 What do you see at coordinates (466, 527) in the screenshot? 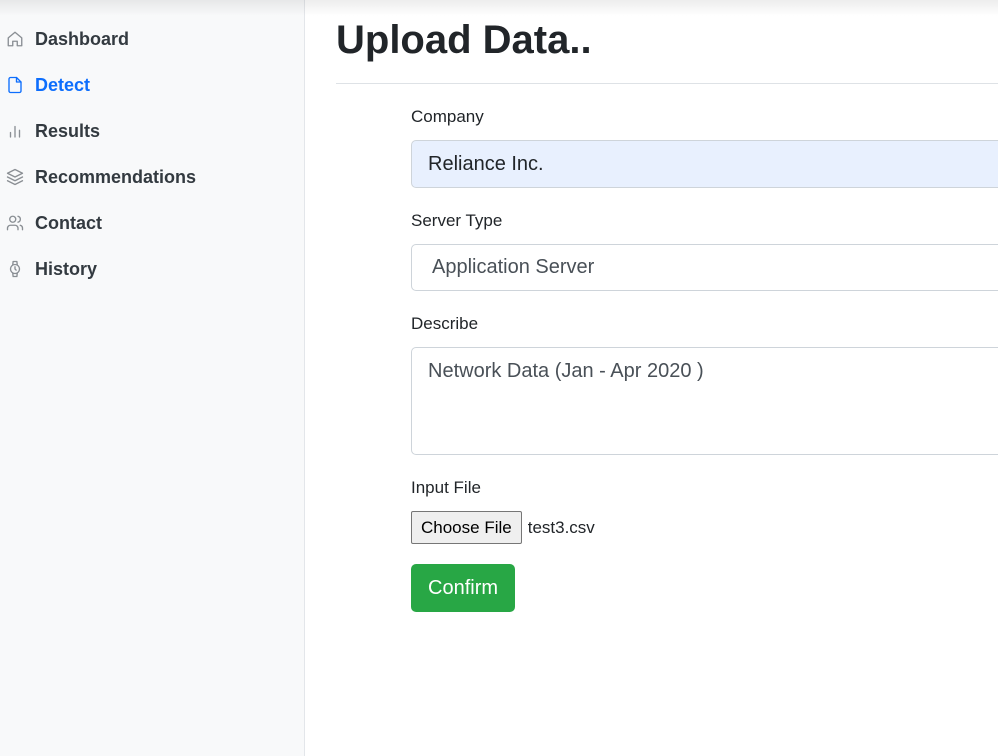
I see `choose-file-button: Choose File` at bounding box center [466, 527].